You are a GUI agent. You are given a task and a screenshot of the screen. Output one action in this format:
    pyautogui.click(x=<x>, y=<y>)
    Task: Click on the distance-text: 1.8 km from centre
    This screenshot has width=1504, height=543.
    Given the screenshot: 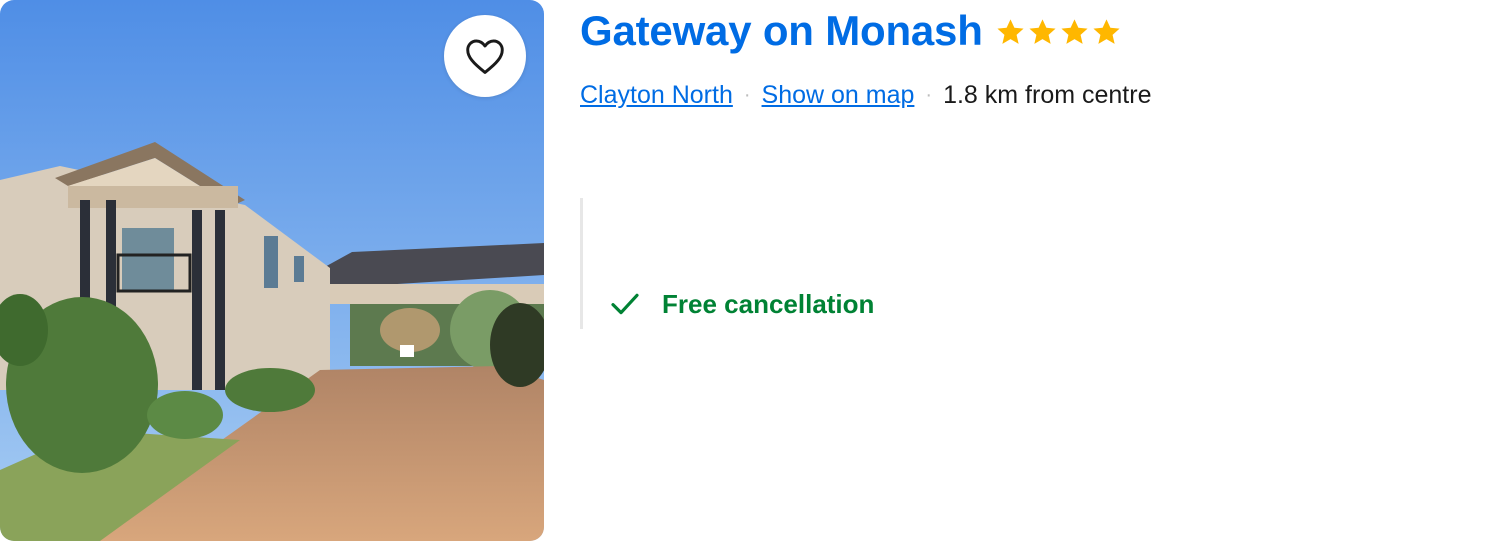 What is the action you would take?
    pyautogui.click(x=1047, y=95)
    